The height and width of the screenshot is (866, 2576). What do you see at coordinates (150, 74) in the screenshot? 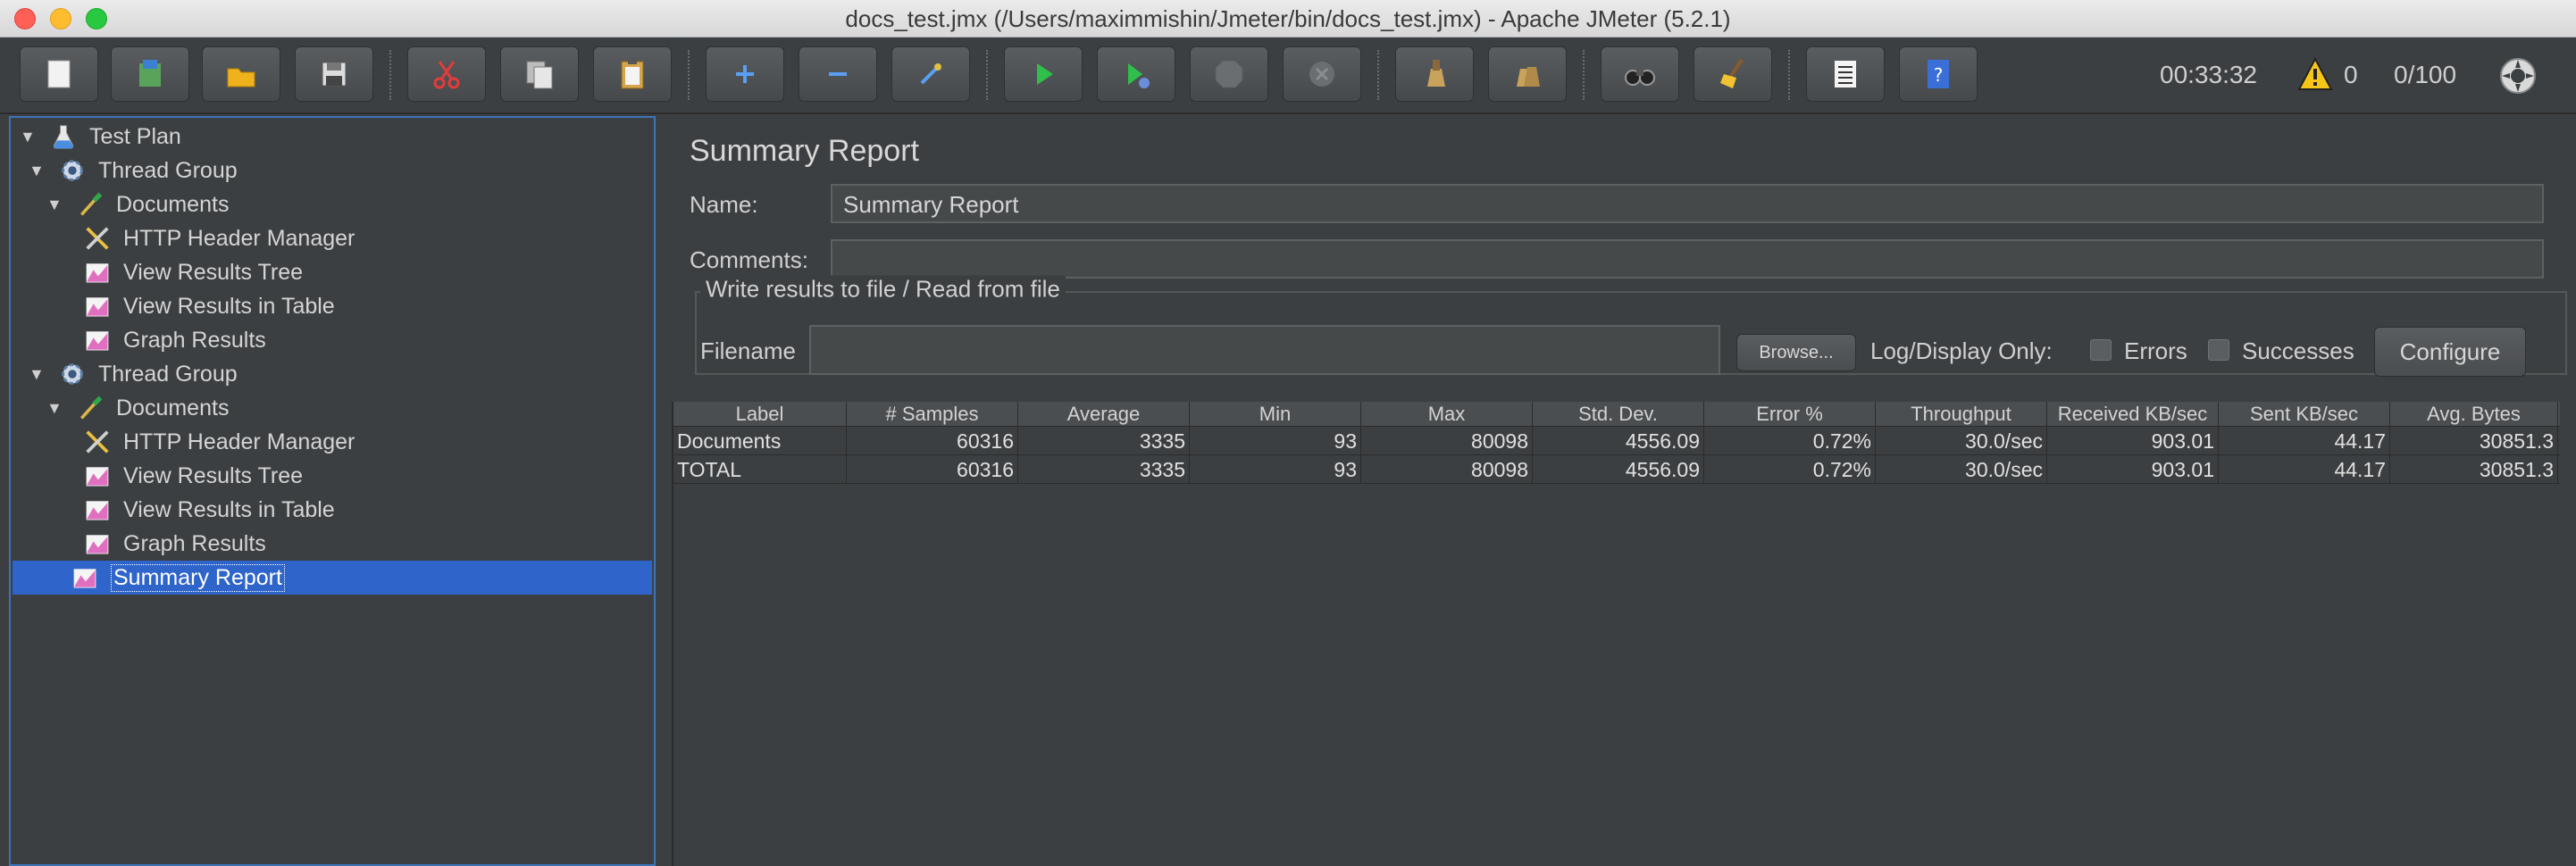
I see `templates-button` at bounding box center [150, 74].